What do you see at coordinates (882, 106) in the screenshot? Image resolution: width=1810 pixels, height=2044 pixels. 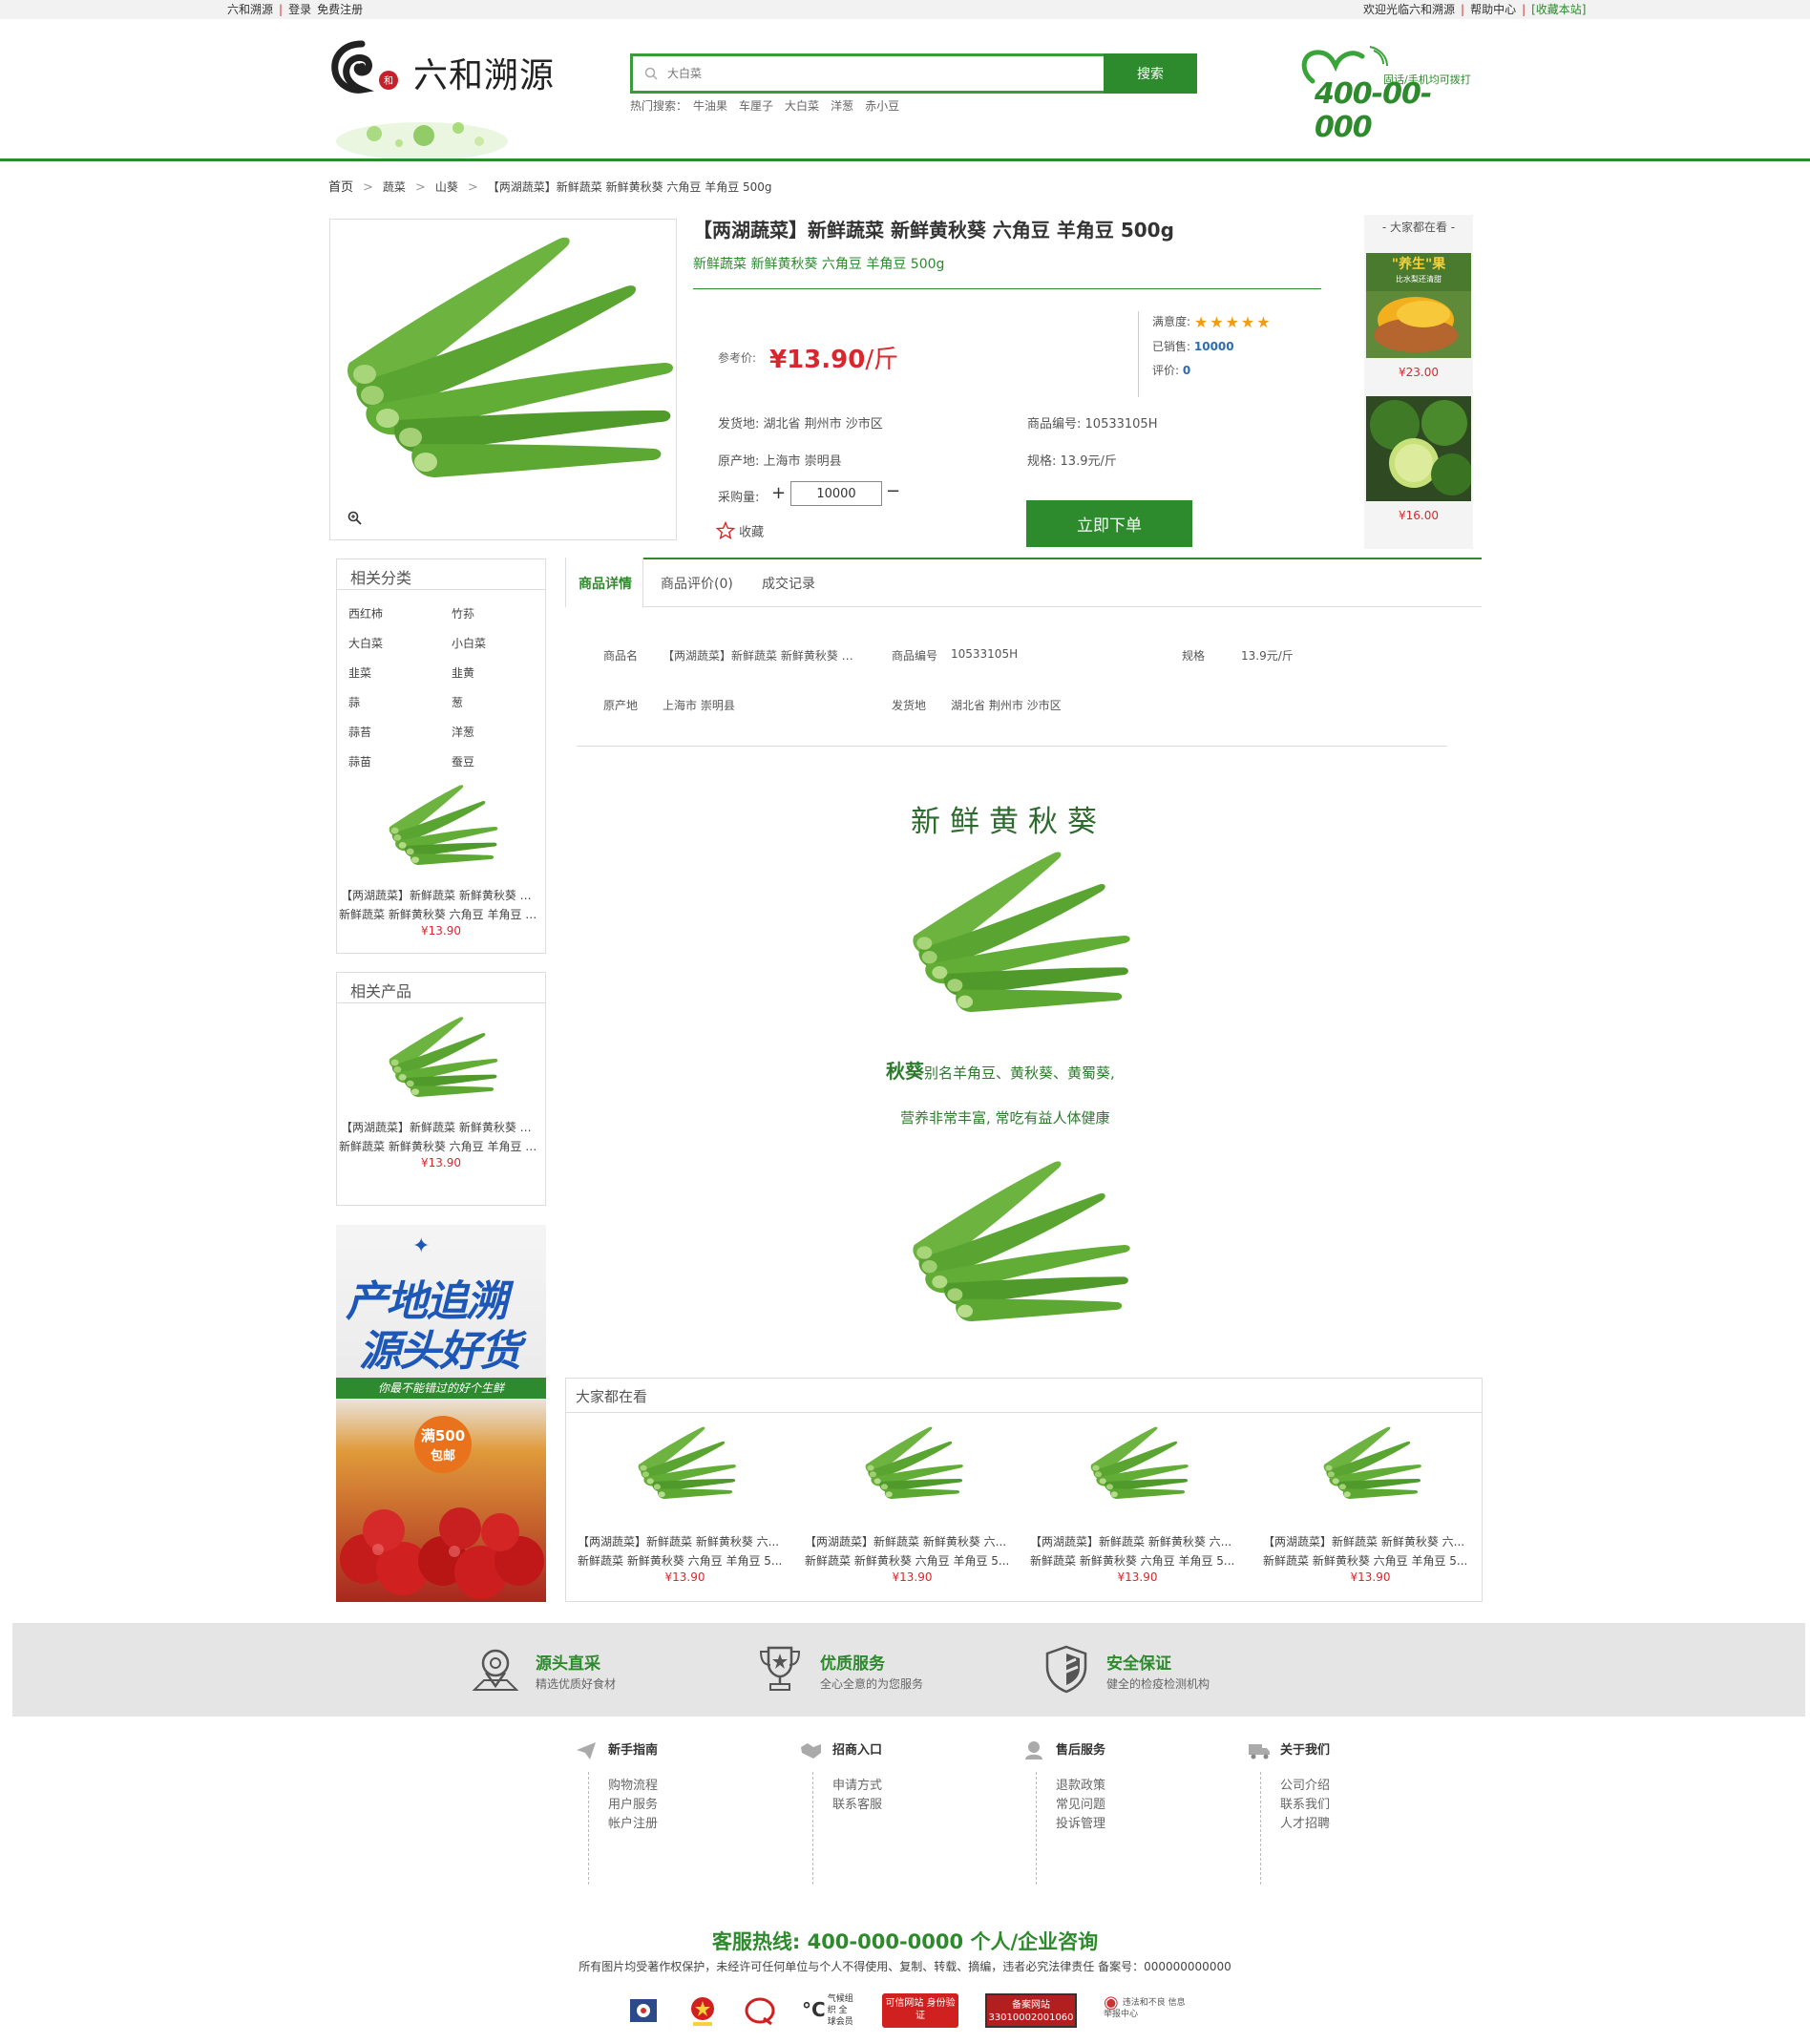 I see `hot-search-term: 赤小豆` at bounding box center [882, 106].